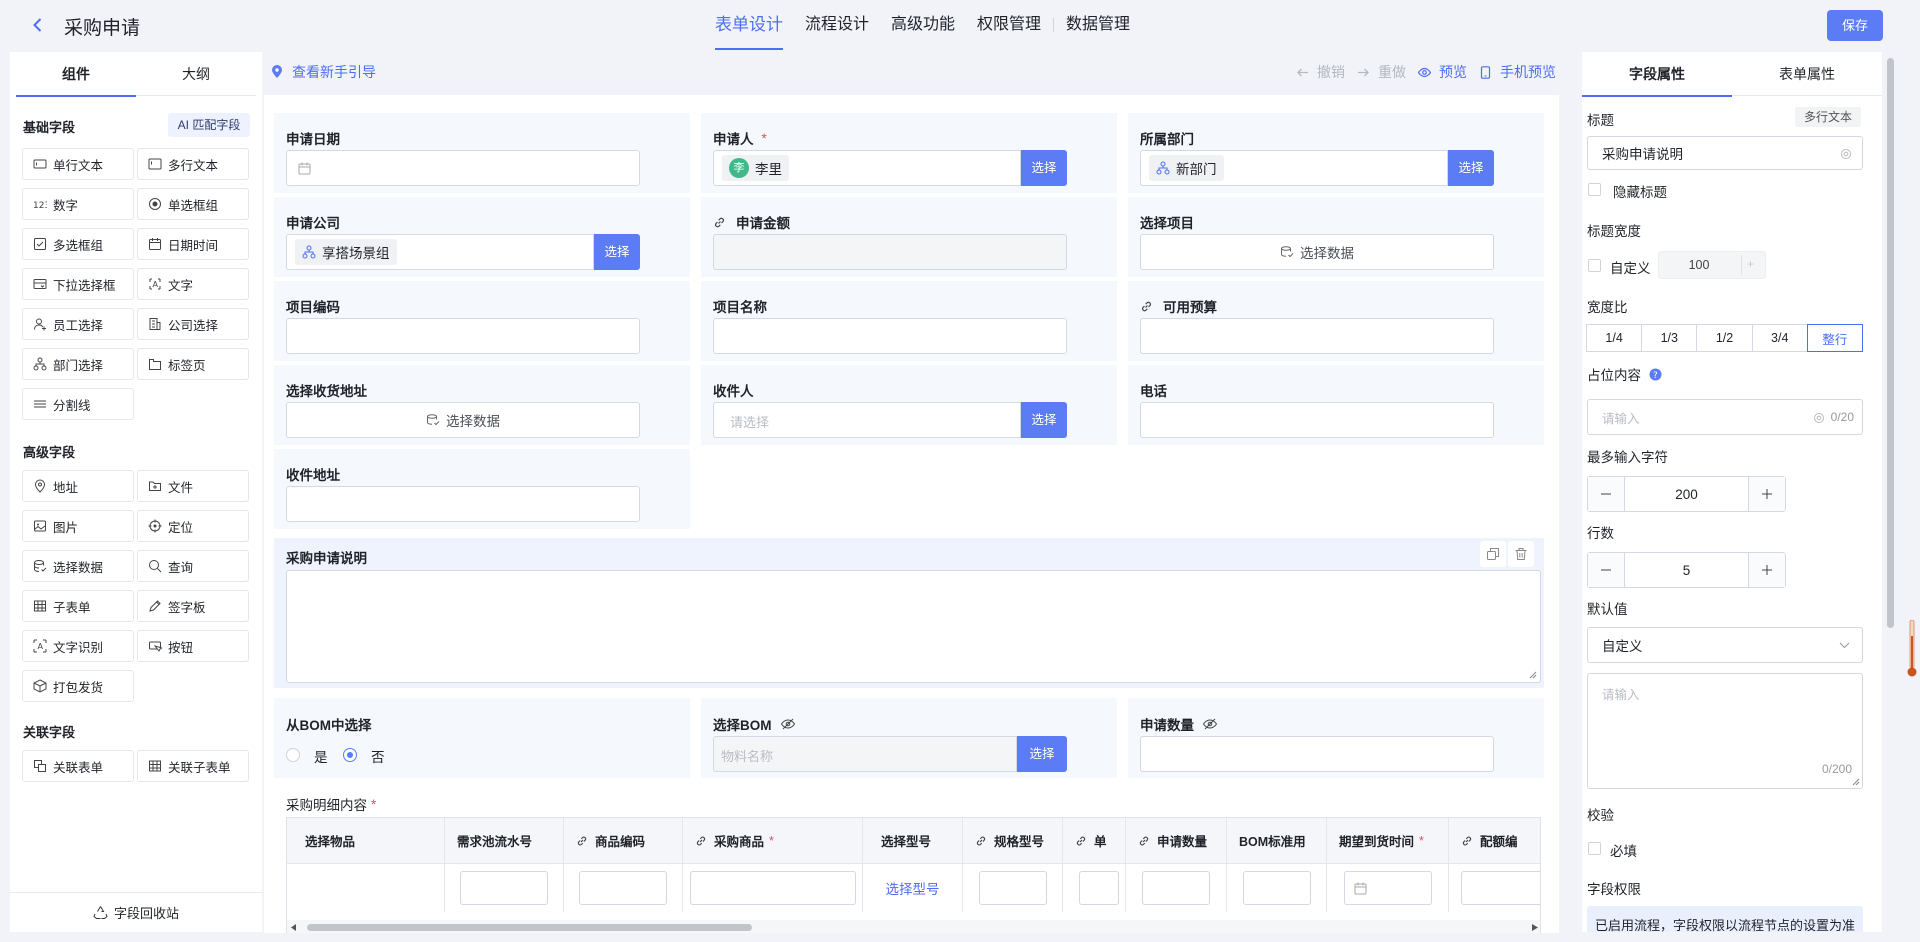 The height and width of the screenshot is (942, 1920). Describe the element at coordinates (346, 252) in the screenshot. I see `company-tag: 享搭场景组` at that location.